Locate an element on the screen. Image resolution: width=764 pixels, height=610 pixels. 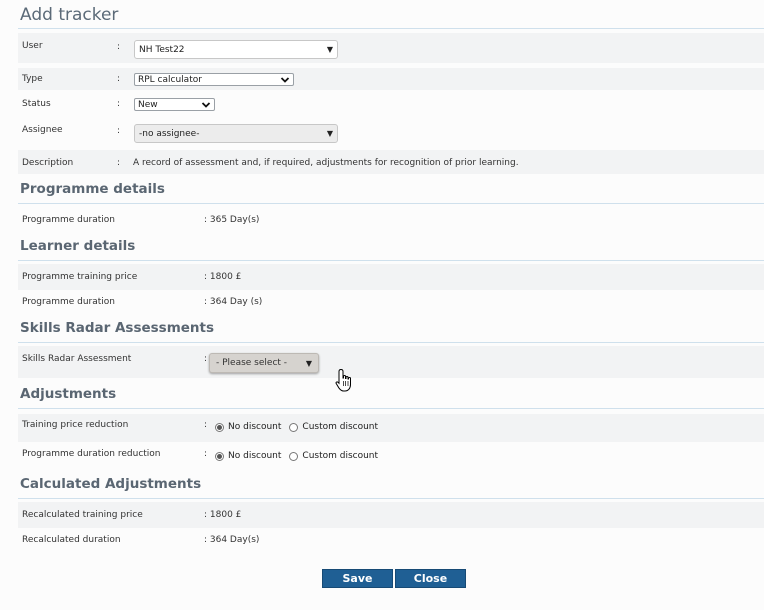
learner-details-divider is located at coordinates (391, 260).